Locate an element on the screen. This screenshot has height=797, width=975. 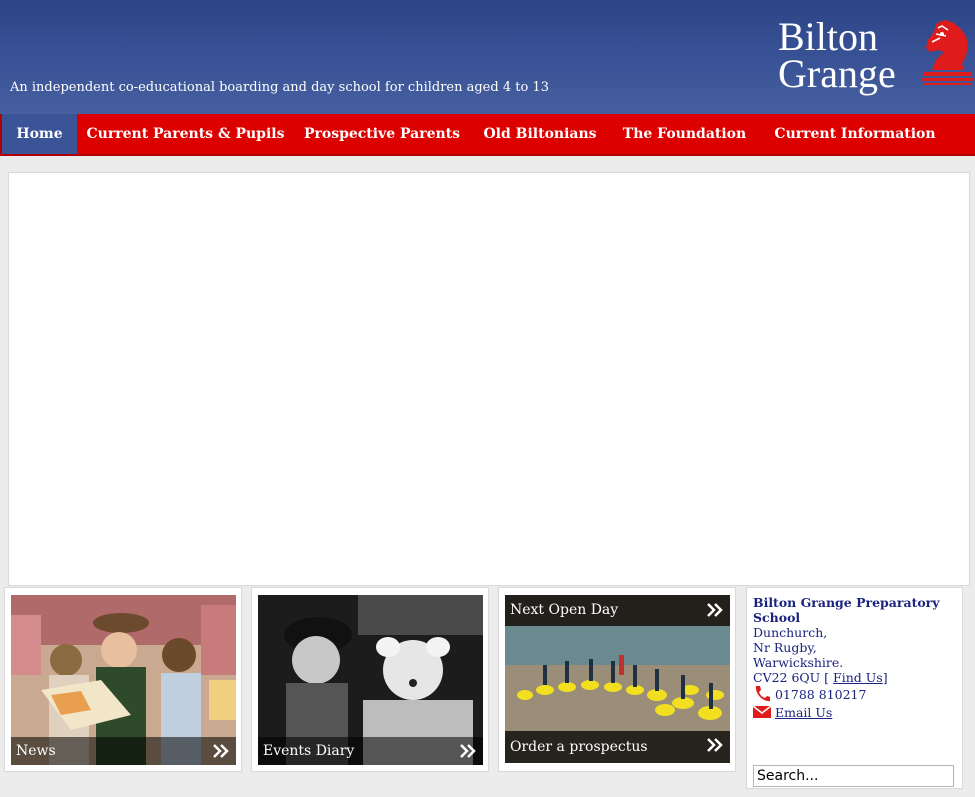
nav-current-parents-pupils: Current Parents & Pupils is located at coordinates (185, 134).